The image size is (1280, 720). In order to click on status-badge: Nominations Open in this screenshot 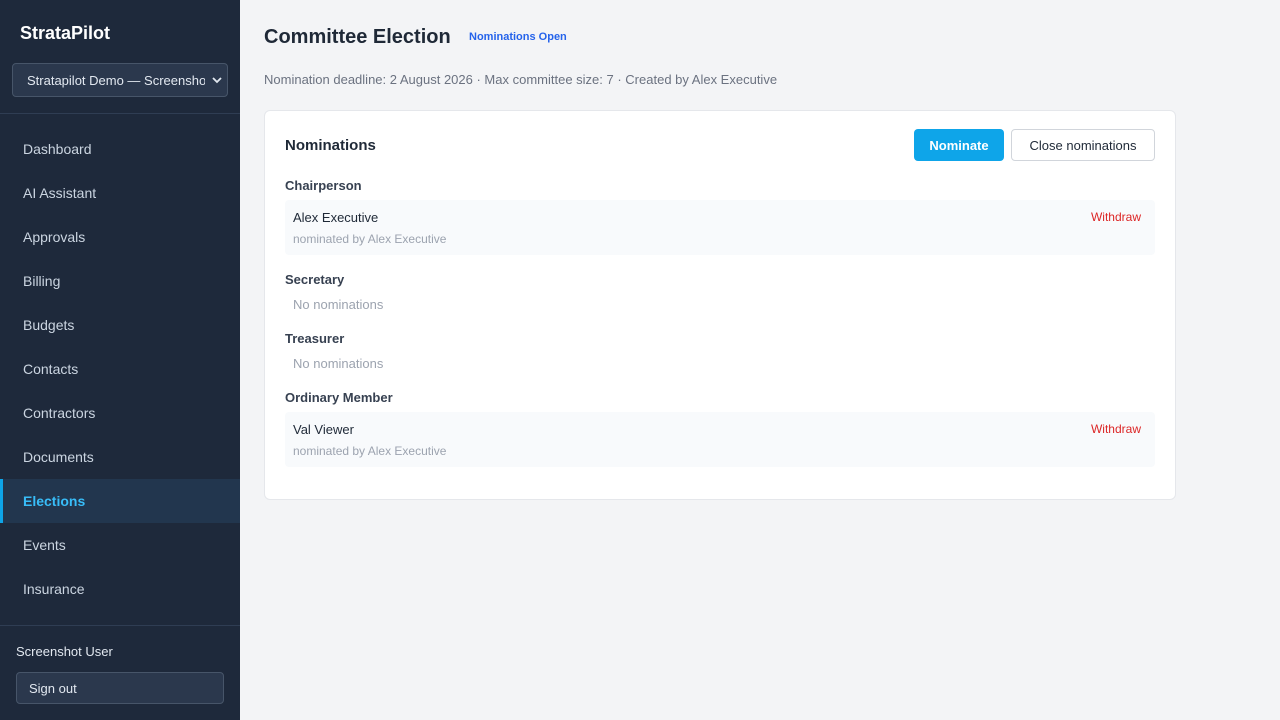, I will do `click(518, 37)`.